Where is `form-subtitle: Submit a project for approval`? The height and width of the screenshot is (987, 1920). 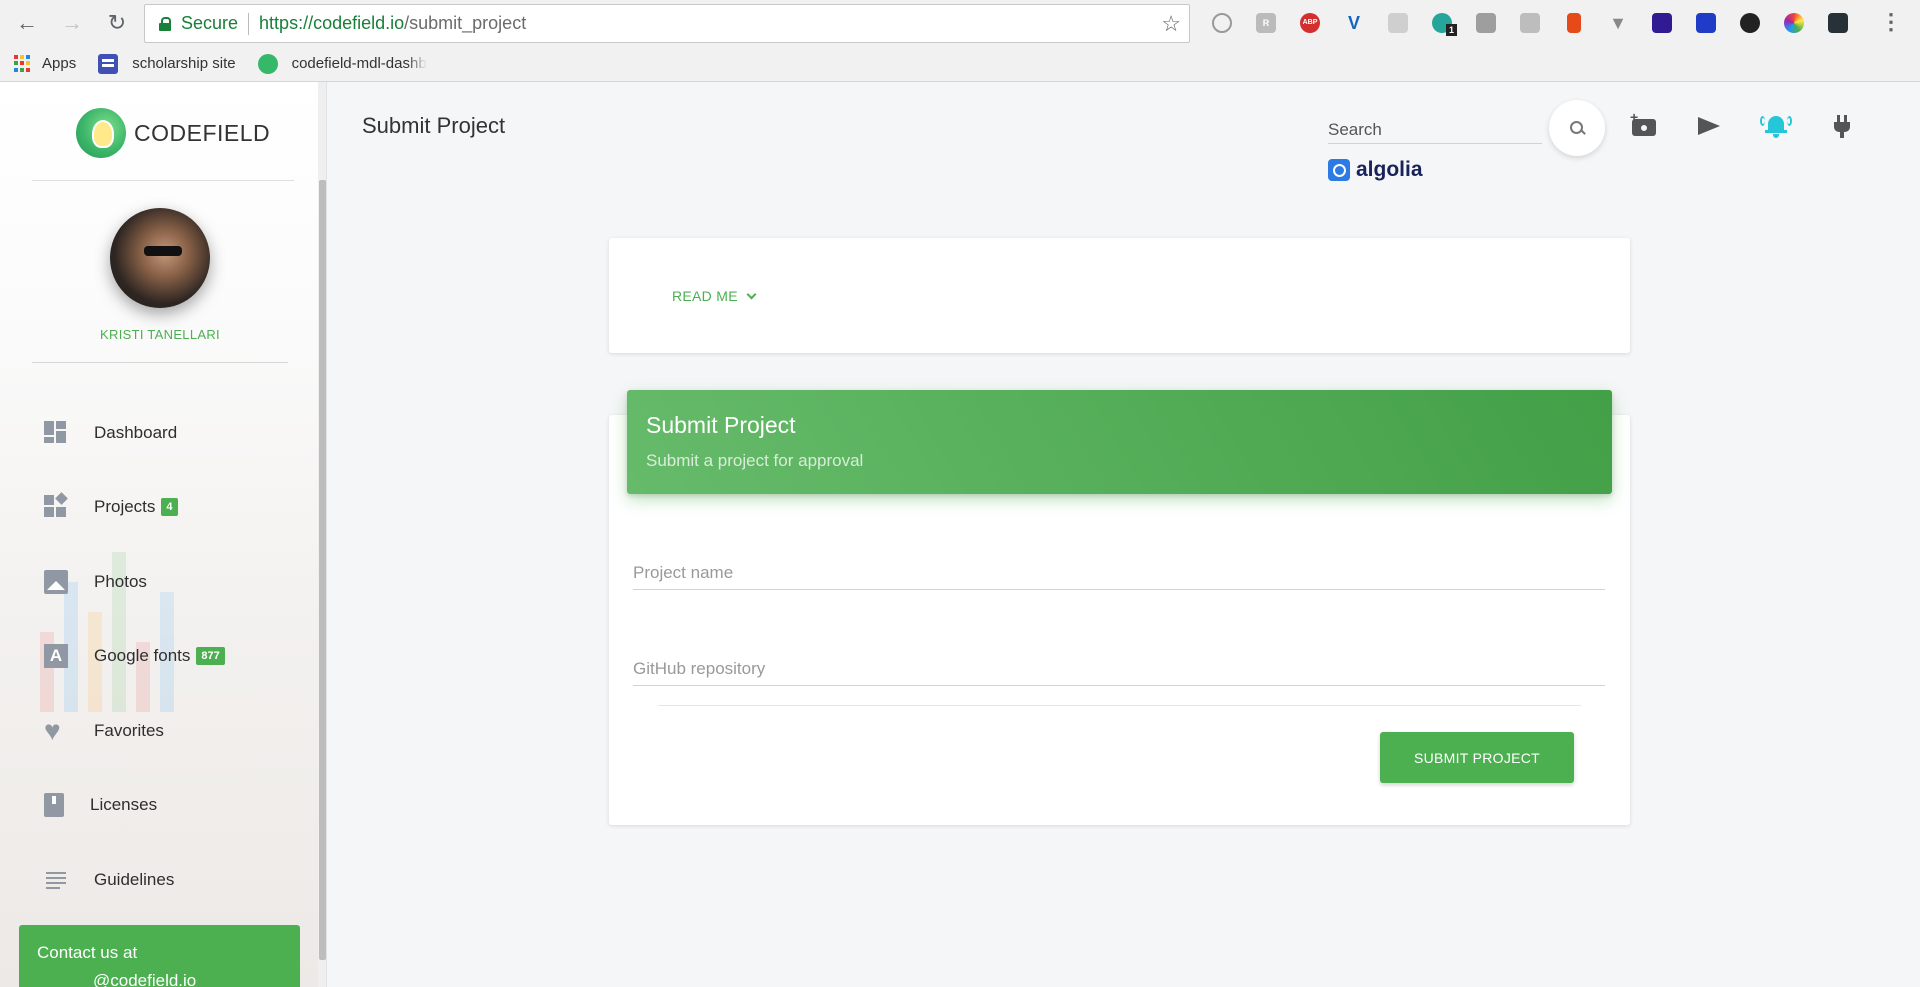 form-subtitle: Submit a project for approval is located at coordinates (755, 460).